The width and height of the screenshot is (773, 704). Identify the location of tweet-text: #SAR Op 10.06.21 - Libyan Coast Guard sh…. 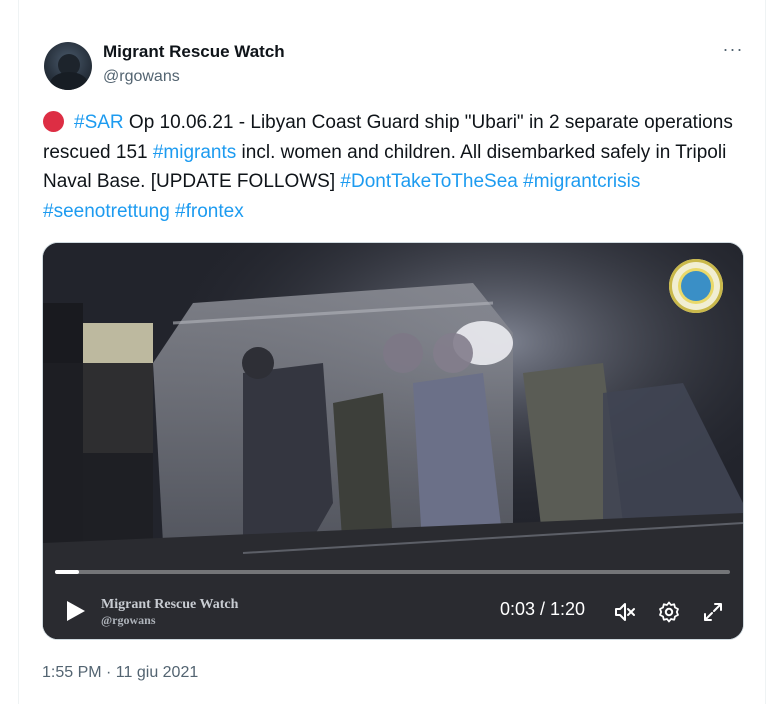
(388, 167).